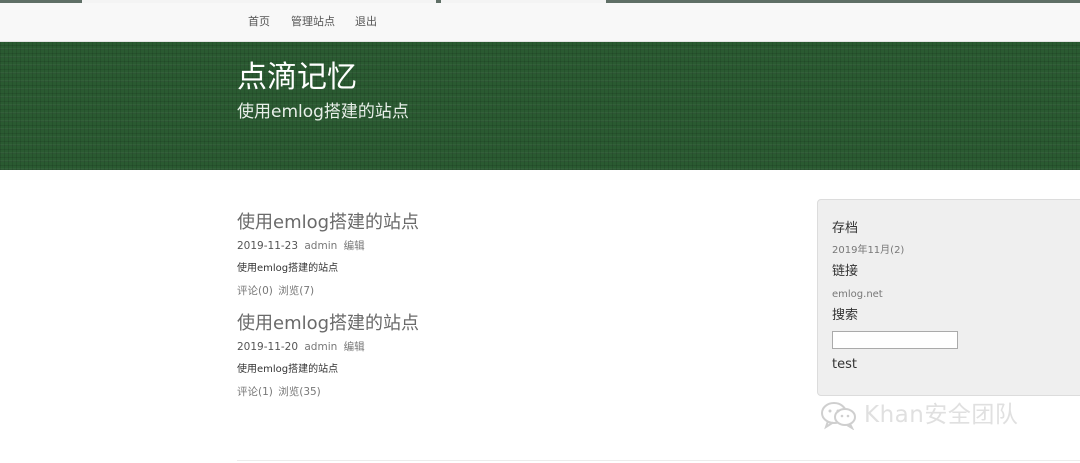 The image size is (1080, 463). I want to click on post-date: 2019-11-20, so click(268, 347).